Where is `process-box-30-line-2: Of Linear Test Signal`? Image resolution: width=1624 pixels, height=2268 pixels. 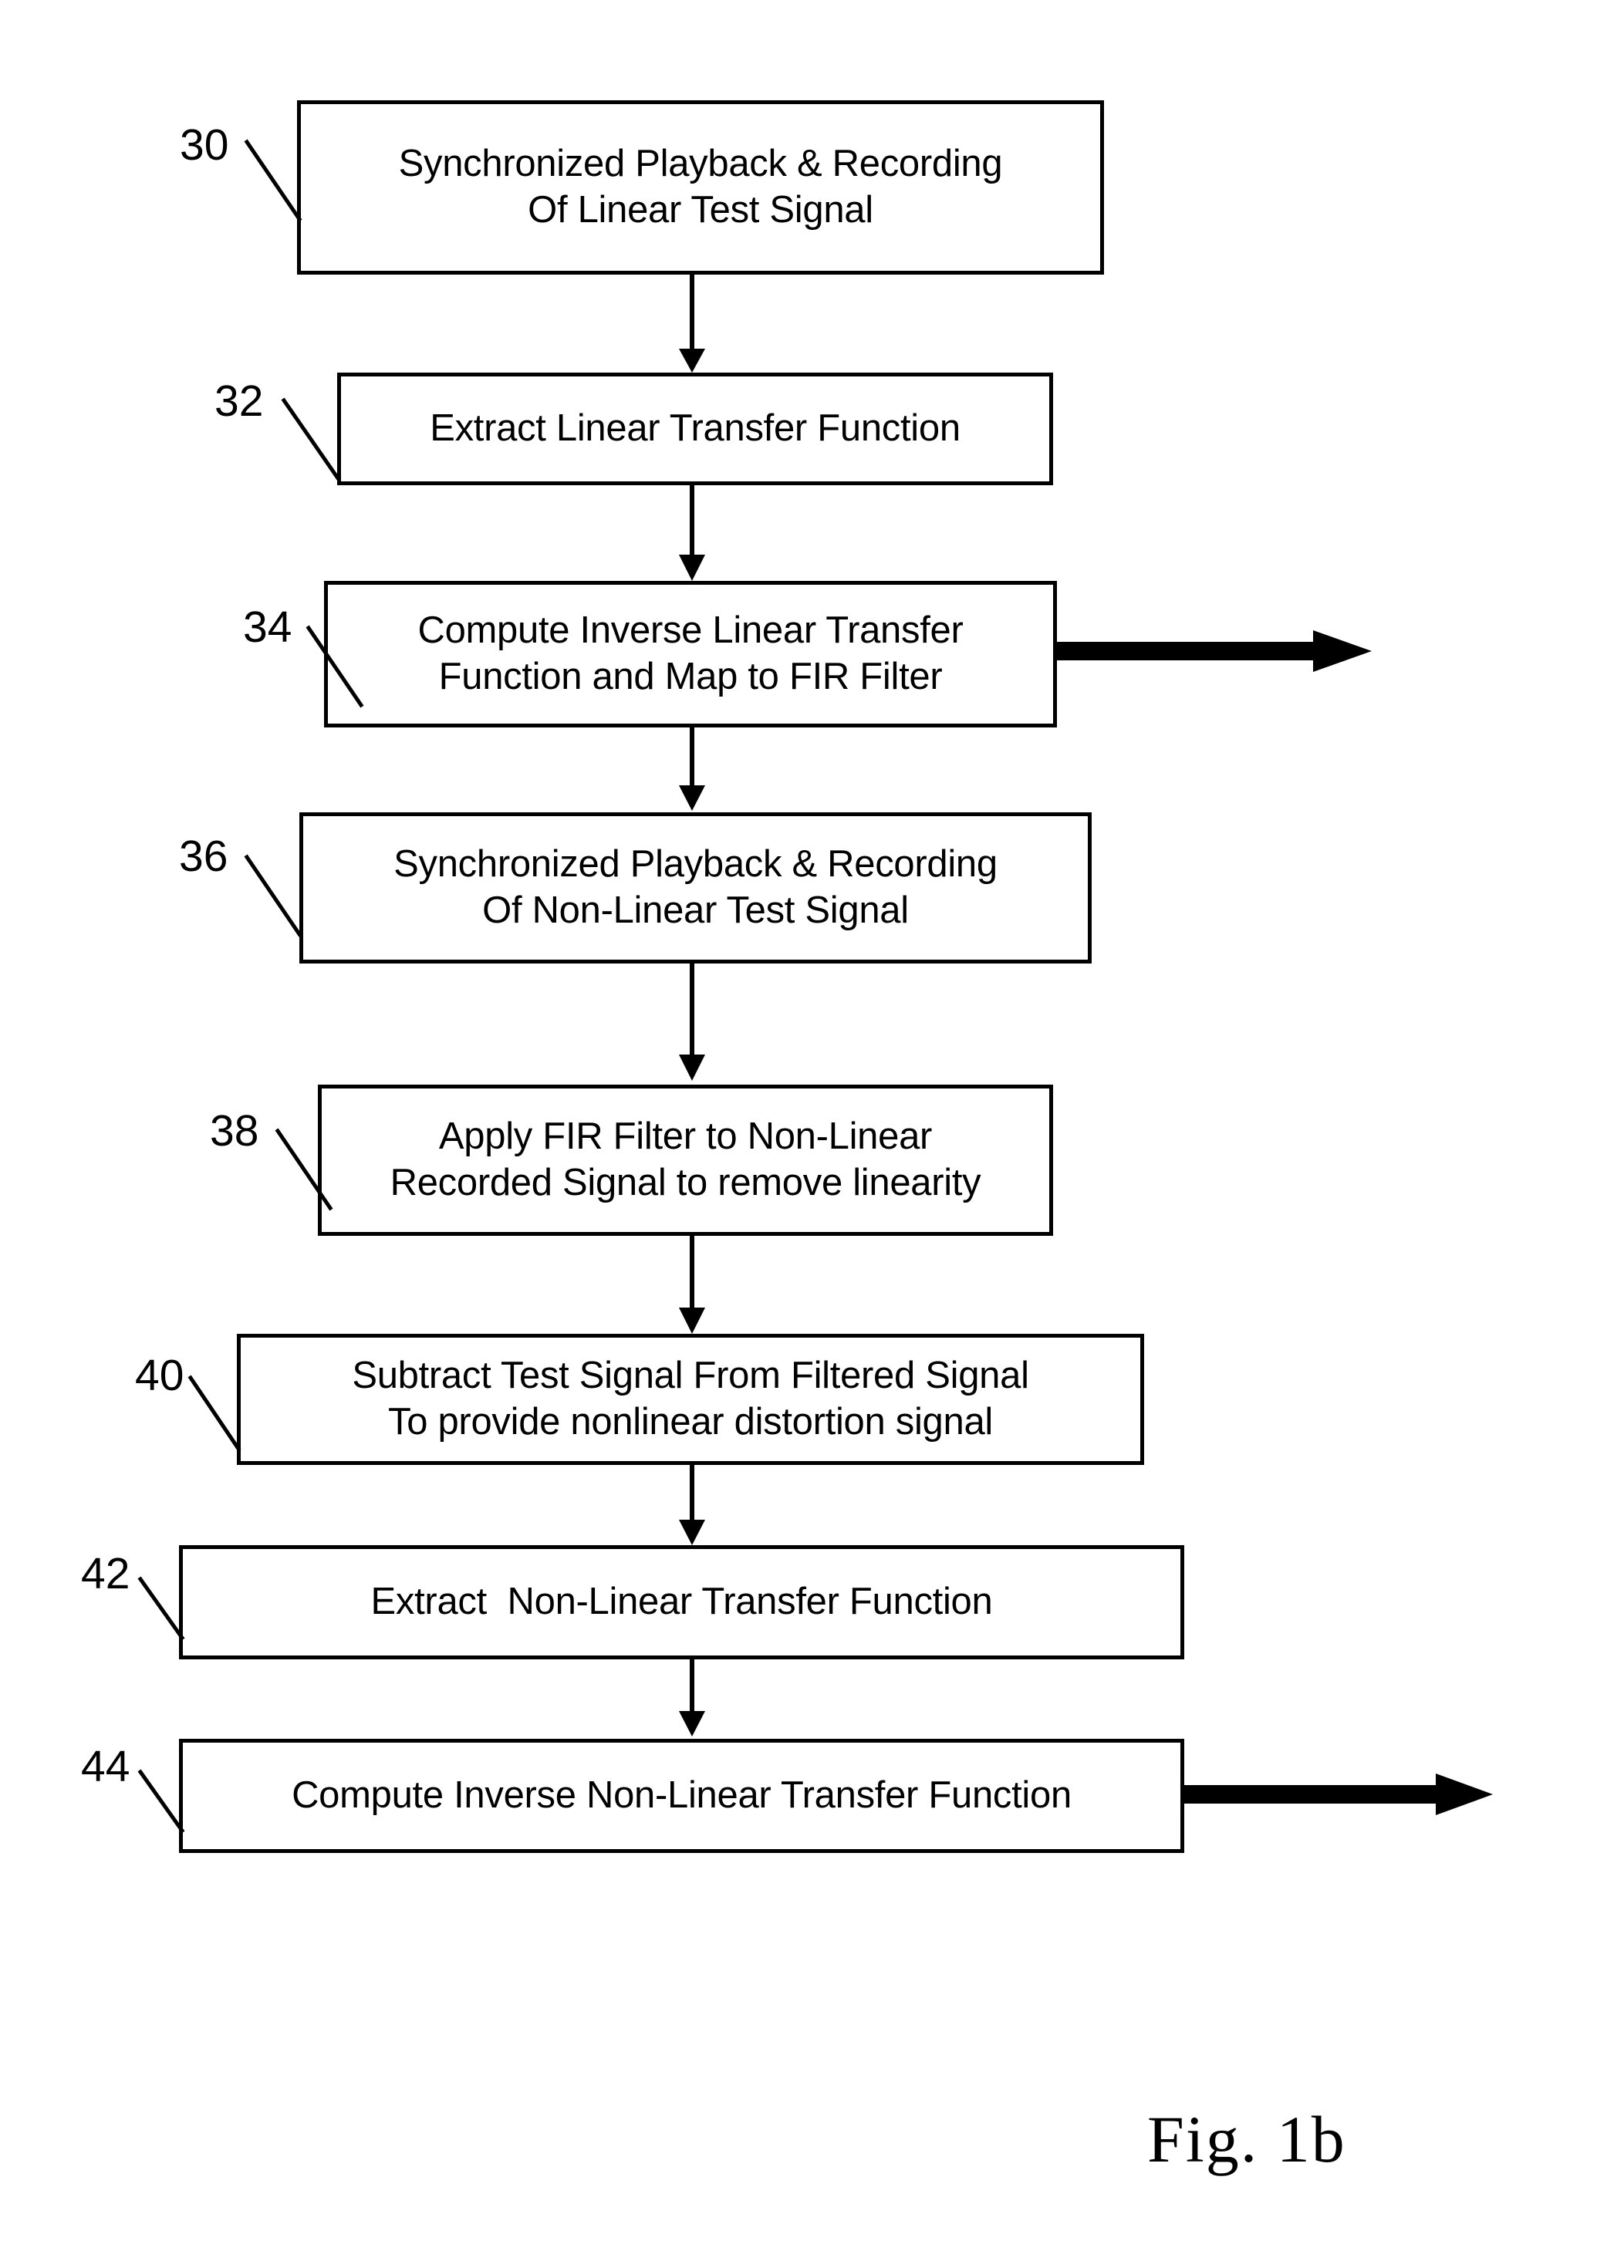 process-box-30-line-2: Of Linear Test Signal is located at coordinates (700, 210).